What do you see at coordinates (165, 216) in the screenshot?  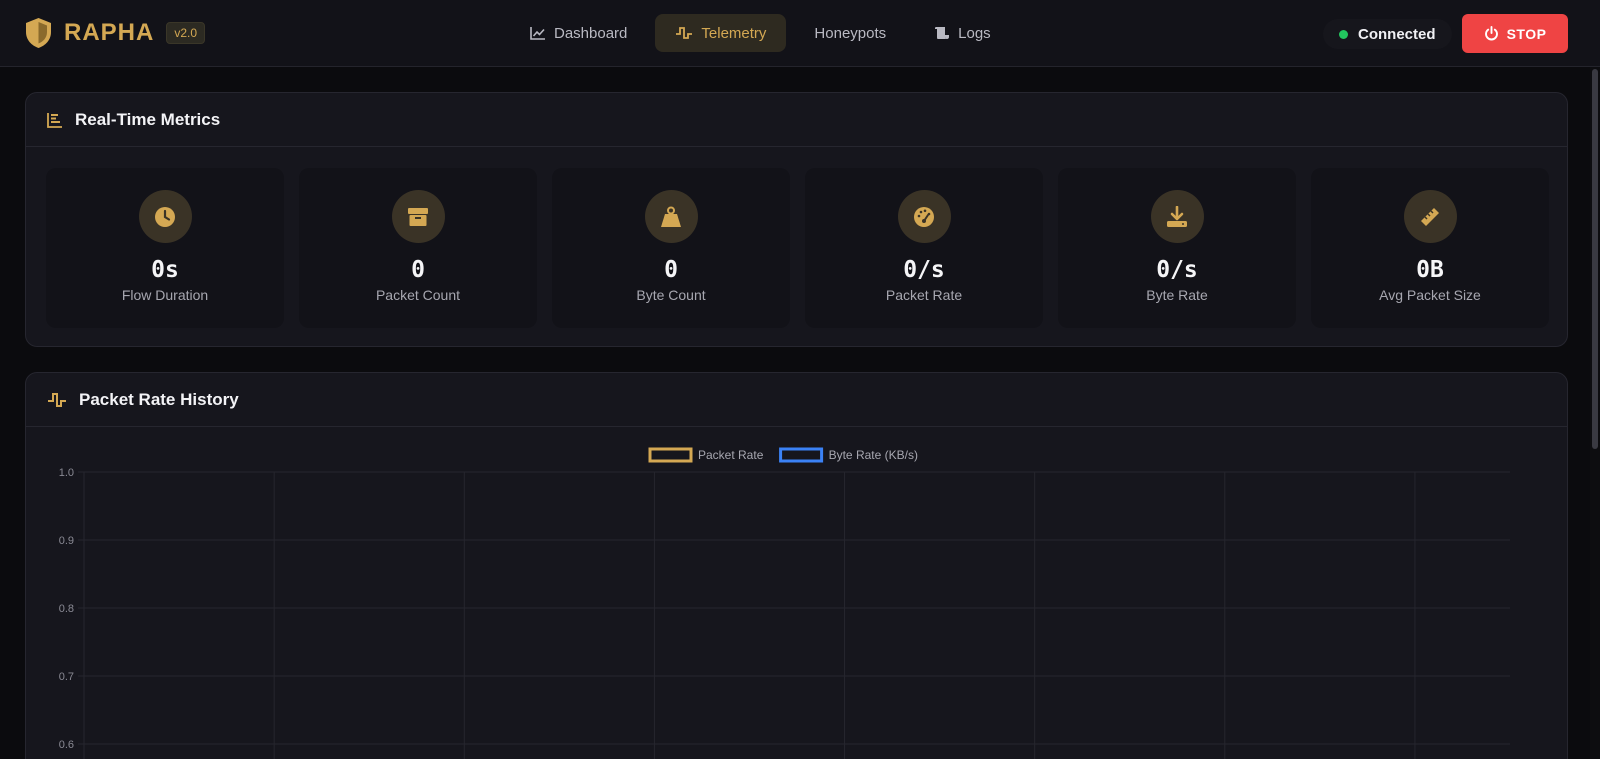 I see `clock-icon` at bounding box center [165, 216].